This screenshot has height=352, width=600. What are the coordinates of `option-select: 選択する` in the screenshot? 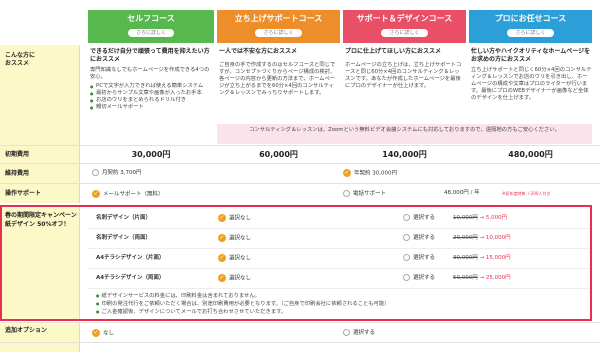 It's located at (359, 333).